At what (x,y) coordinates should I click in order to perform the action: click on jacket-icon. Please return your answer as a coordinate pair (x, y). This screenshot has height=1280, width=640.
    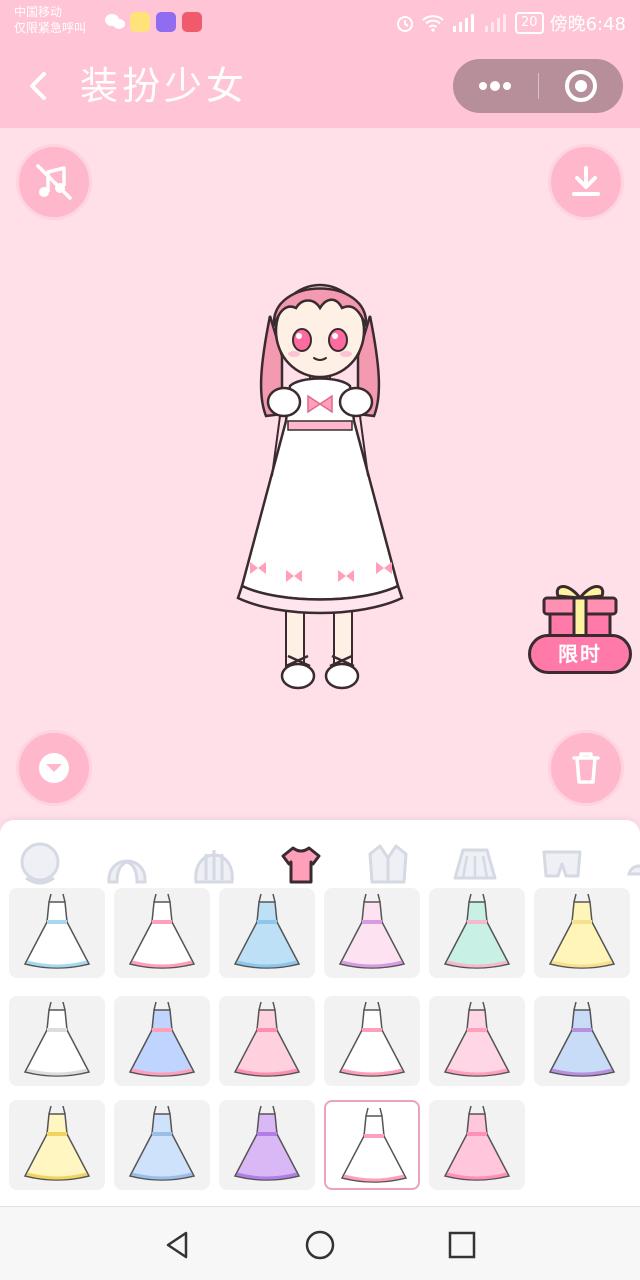
    Looking at the image, I should click on (388, 864).